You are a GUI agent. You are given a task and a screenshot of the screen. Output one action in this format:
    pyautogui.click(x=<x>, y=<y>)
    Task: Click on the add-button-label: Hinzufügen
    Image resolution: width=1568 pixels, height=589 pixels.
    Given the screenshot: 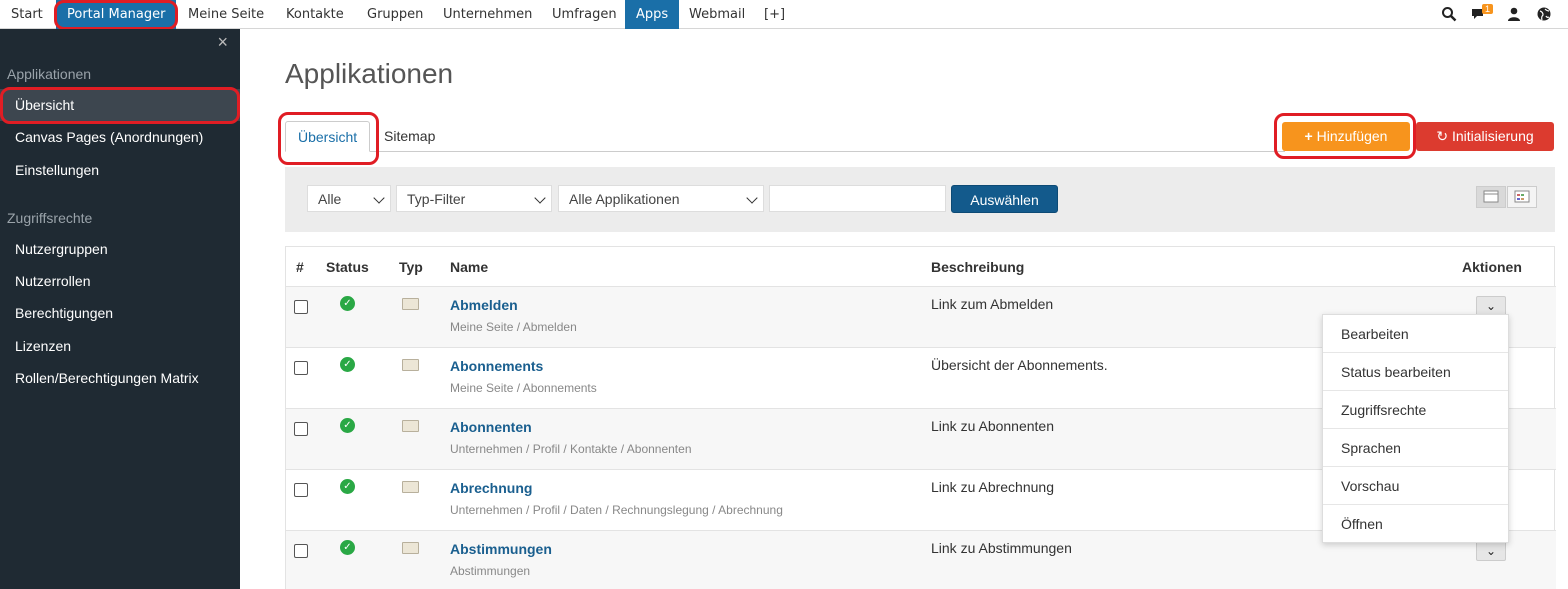 What is the action you would take?
    pyautogui.click(x=1352, y=136)
    